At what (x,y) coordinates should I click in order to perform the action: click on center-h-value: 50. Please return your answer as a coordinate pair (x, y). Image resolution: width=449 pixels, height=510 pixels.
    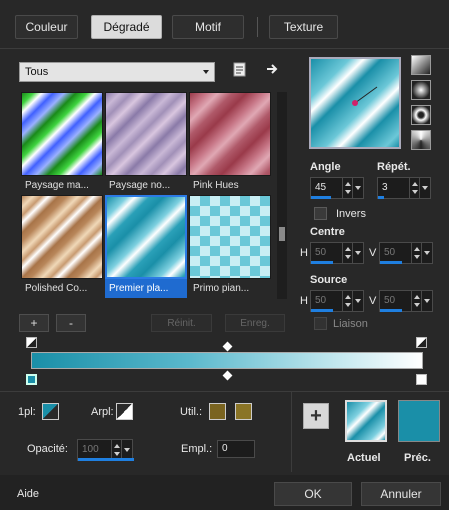
    Looking at the image, I should click on (321, 252).